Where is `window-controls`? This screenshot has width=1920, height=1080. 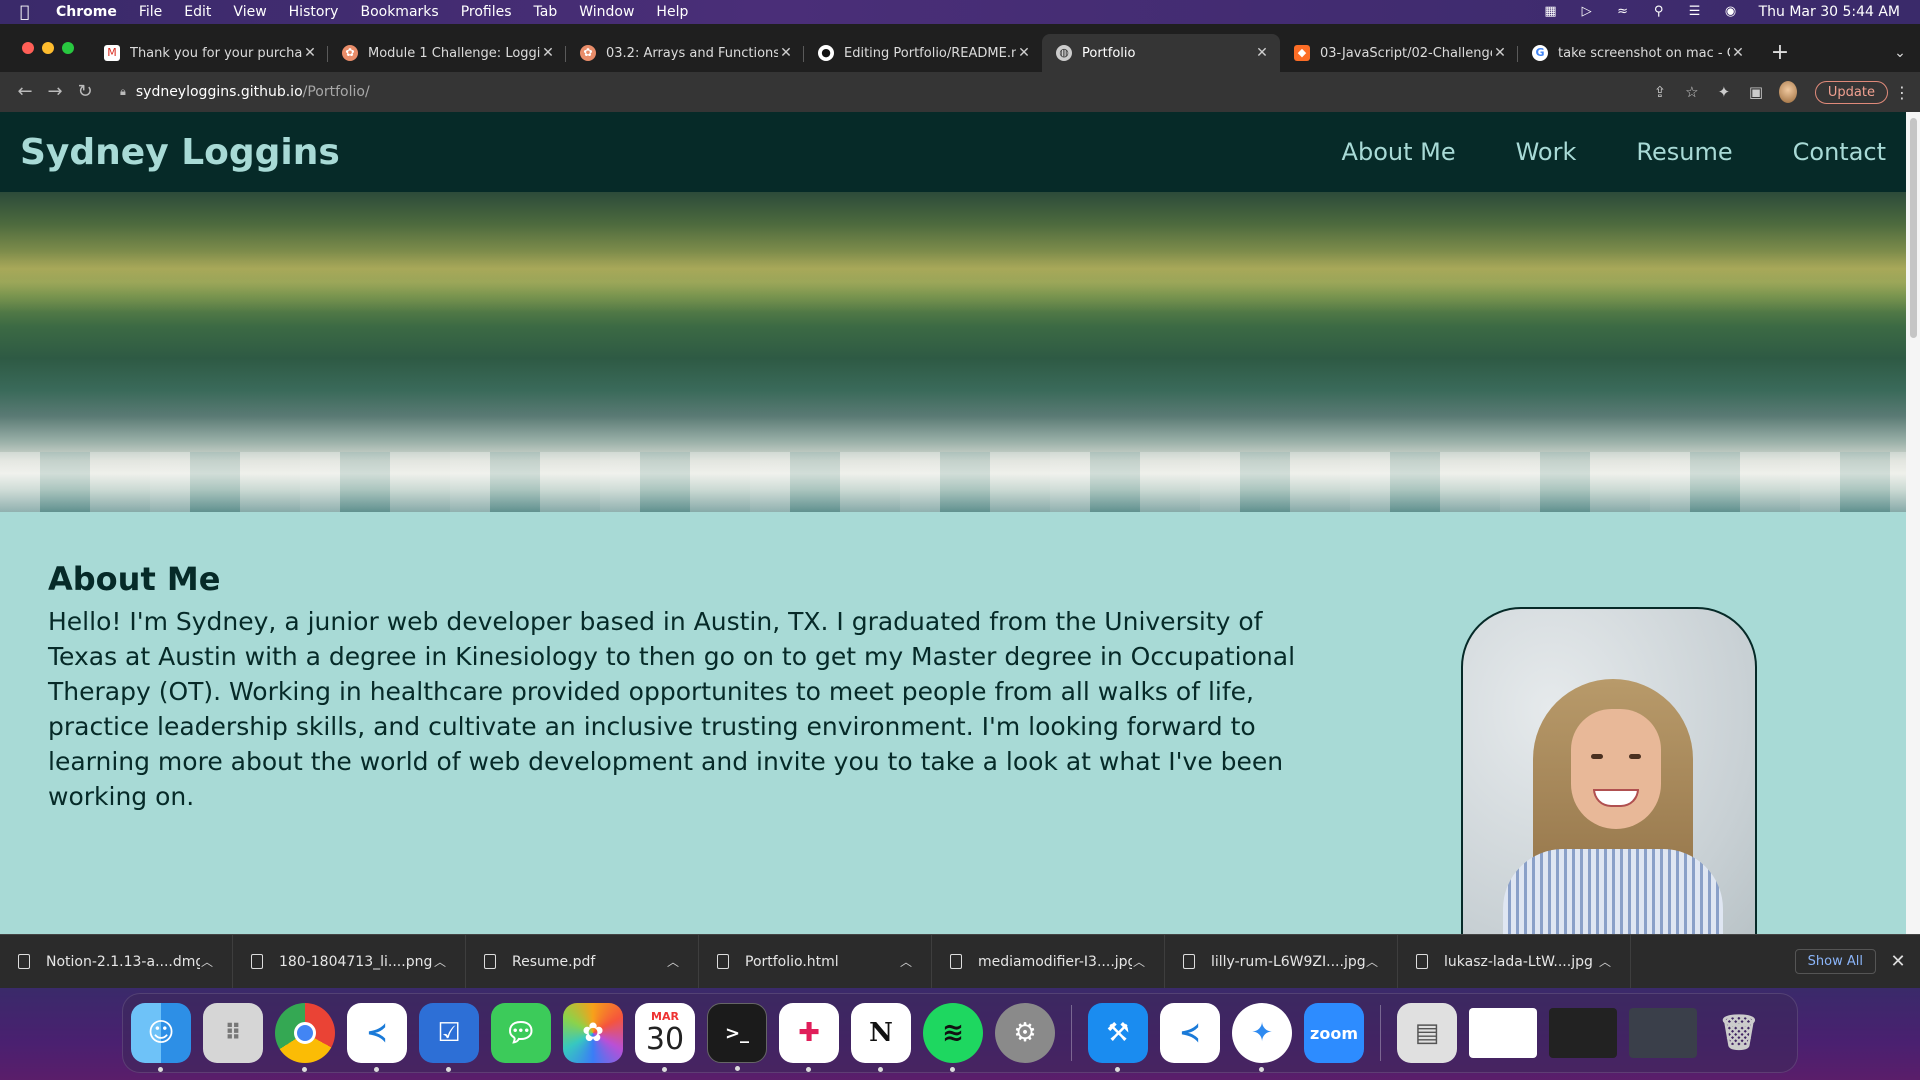 window-controls is located at coordinates (45, 48).